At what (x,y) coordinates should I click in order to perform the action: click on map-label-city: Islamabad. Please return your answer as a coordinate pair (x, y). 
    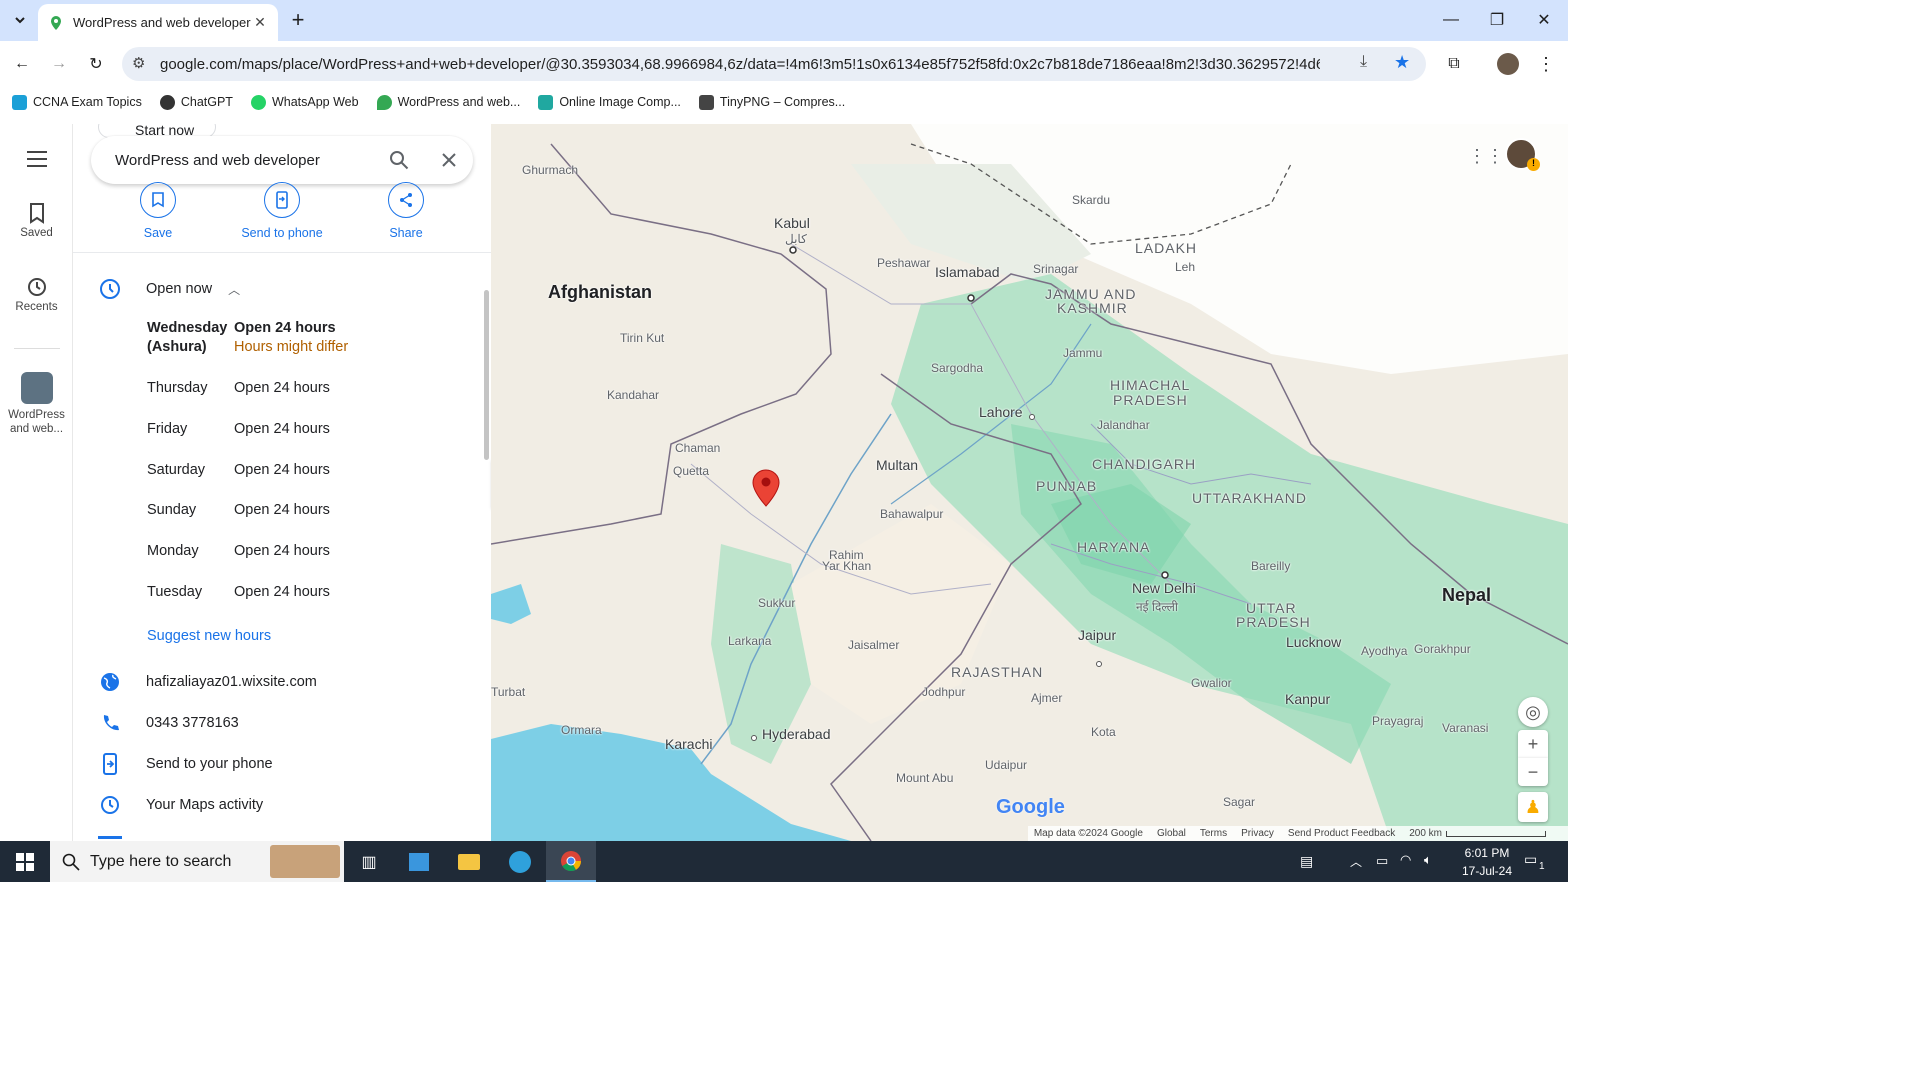
    Looking at the image, I should click on (967, 272).